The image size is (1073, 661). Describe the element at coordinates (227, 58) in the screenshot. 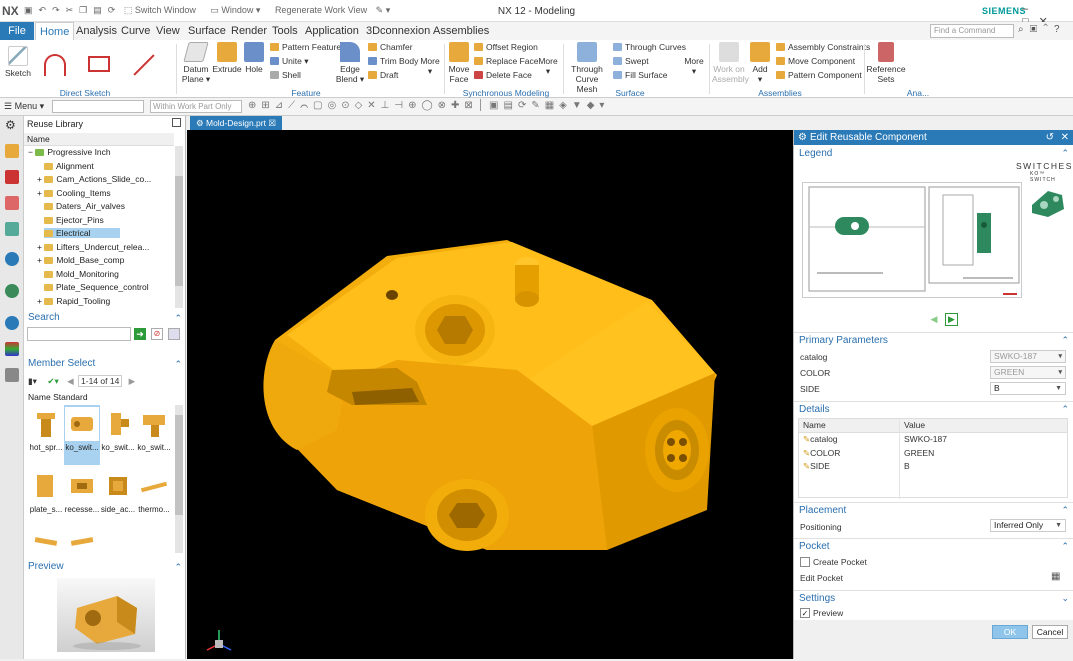

I see `extrude-button: Extrude` at that location.